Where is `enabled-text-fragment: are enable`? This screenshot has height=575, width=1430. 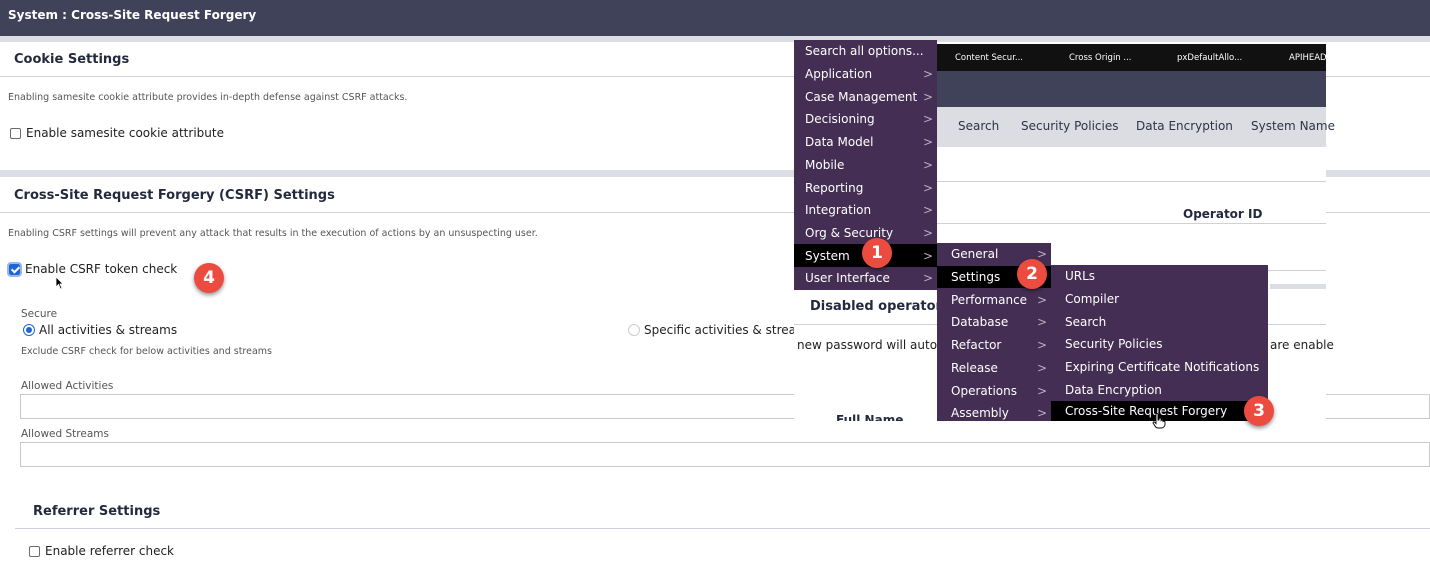 enabled-text-fragment: are enable is located at coordinates (1302, 345).